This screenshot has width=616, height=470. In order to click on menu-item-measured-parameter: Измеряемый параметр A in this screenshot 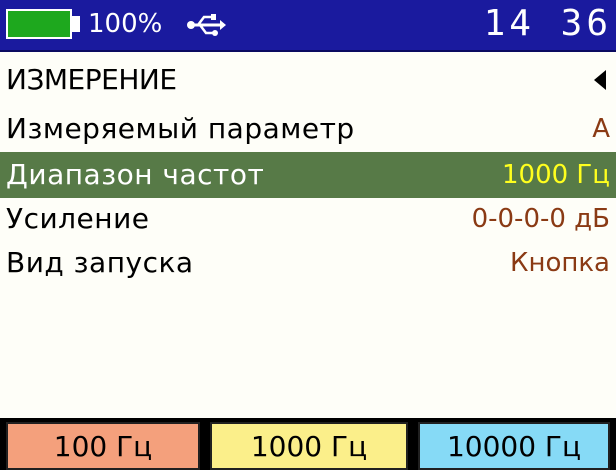, I will do `click(308, 129)`.